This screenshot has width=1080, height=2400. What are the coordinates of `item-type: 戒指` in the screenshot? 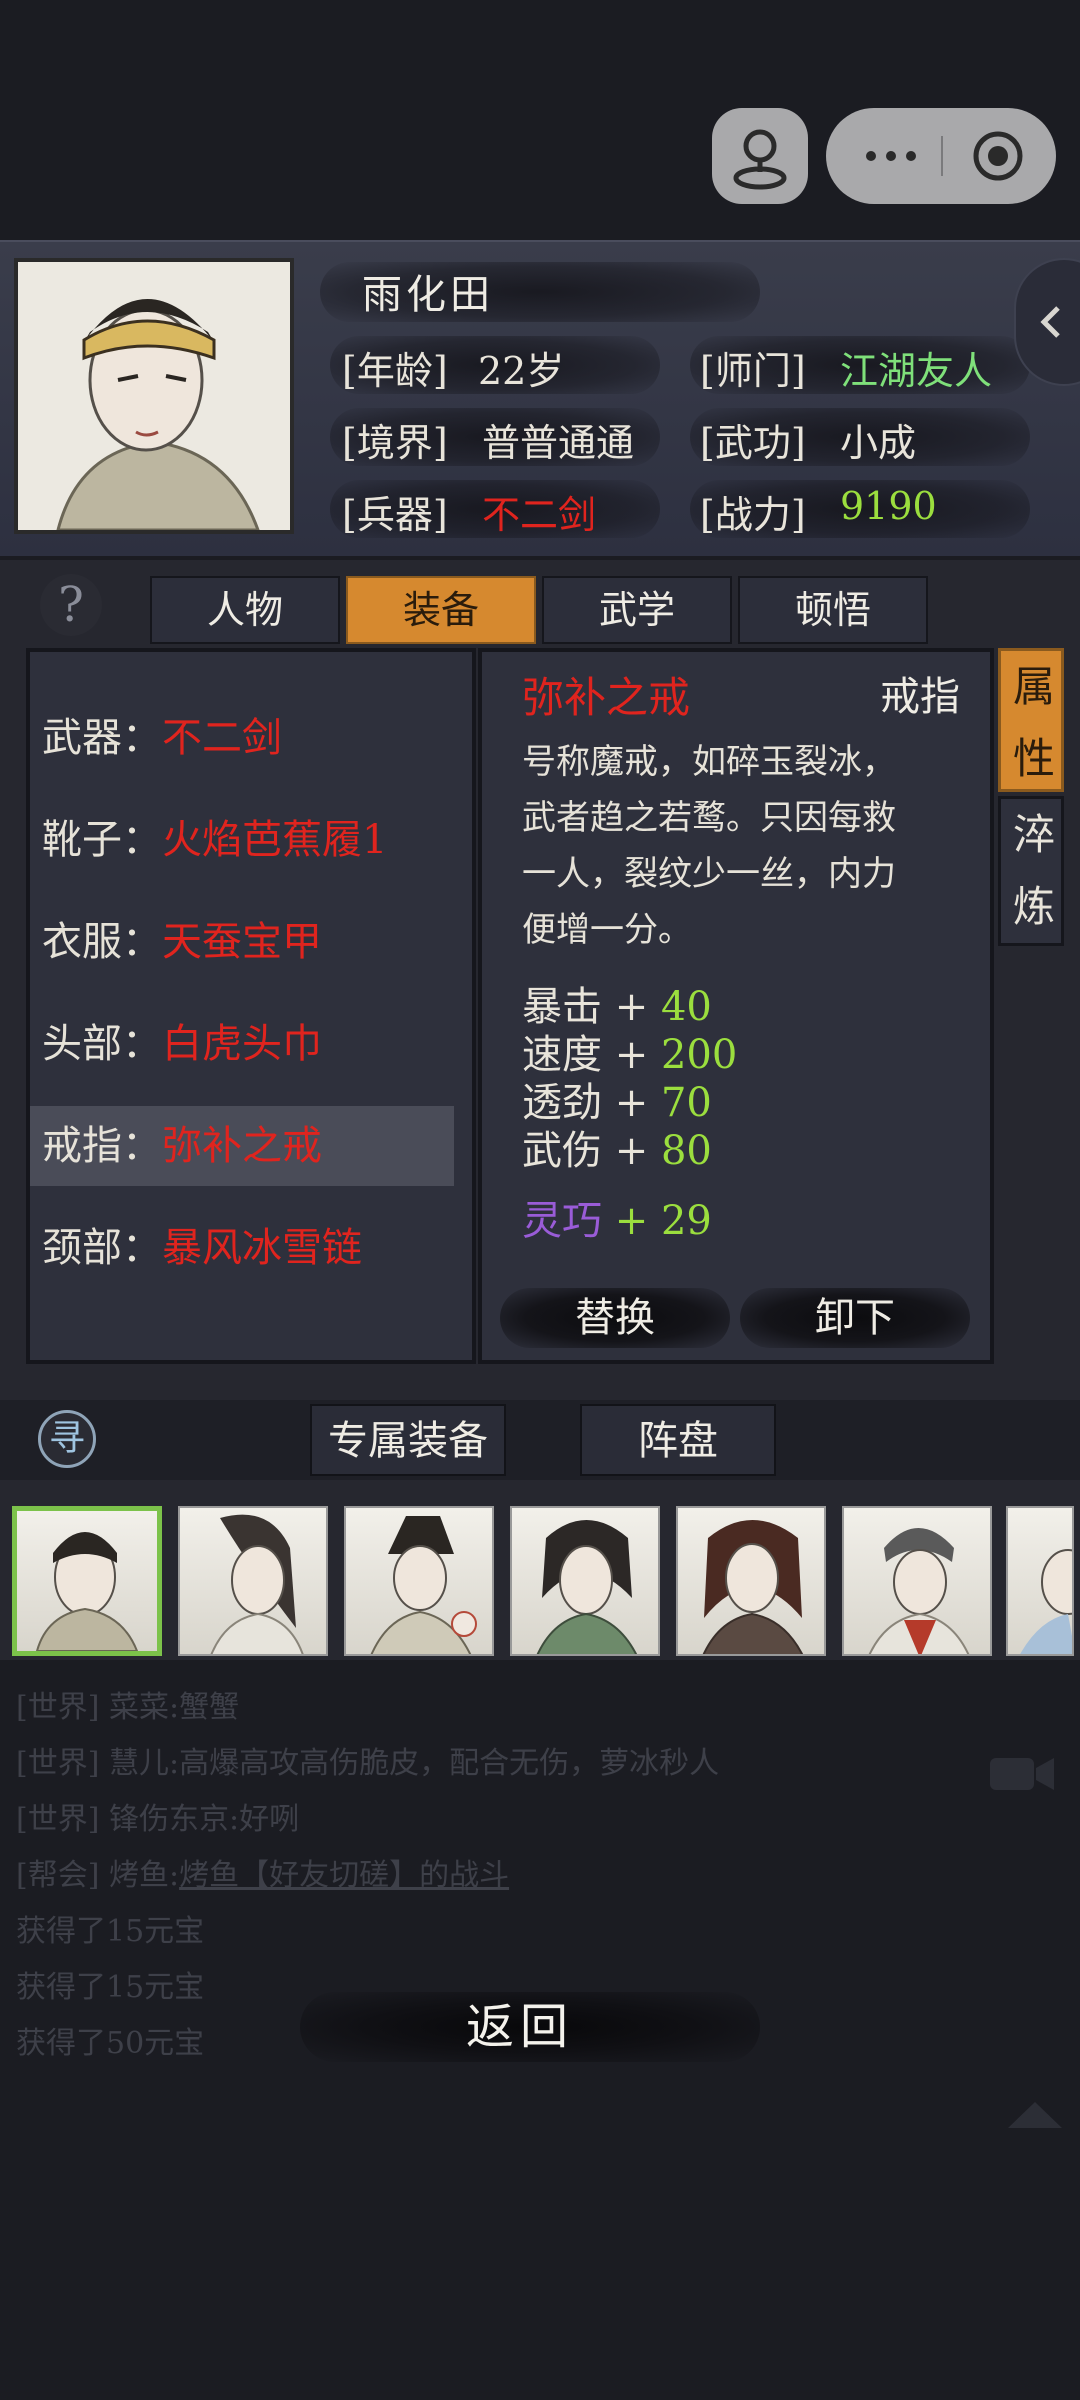 It's located at (920, 697).